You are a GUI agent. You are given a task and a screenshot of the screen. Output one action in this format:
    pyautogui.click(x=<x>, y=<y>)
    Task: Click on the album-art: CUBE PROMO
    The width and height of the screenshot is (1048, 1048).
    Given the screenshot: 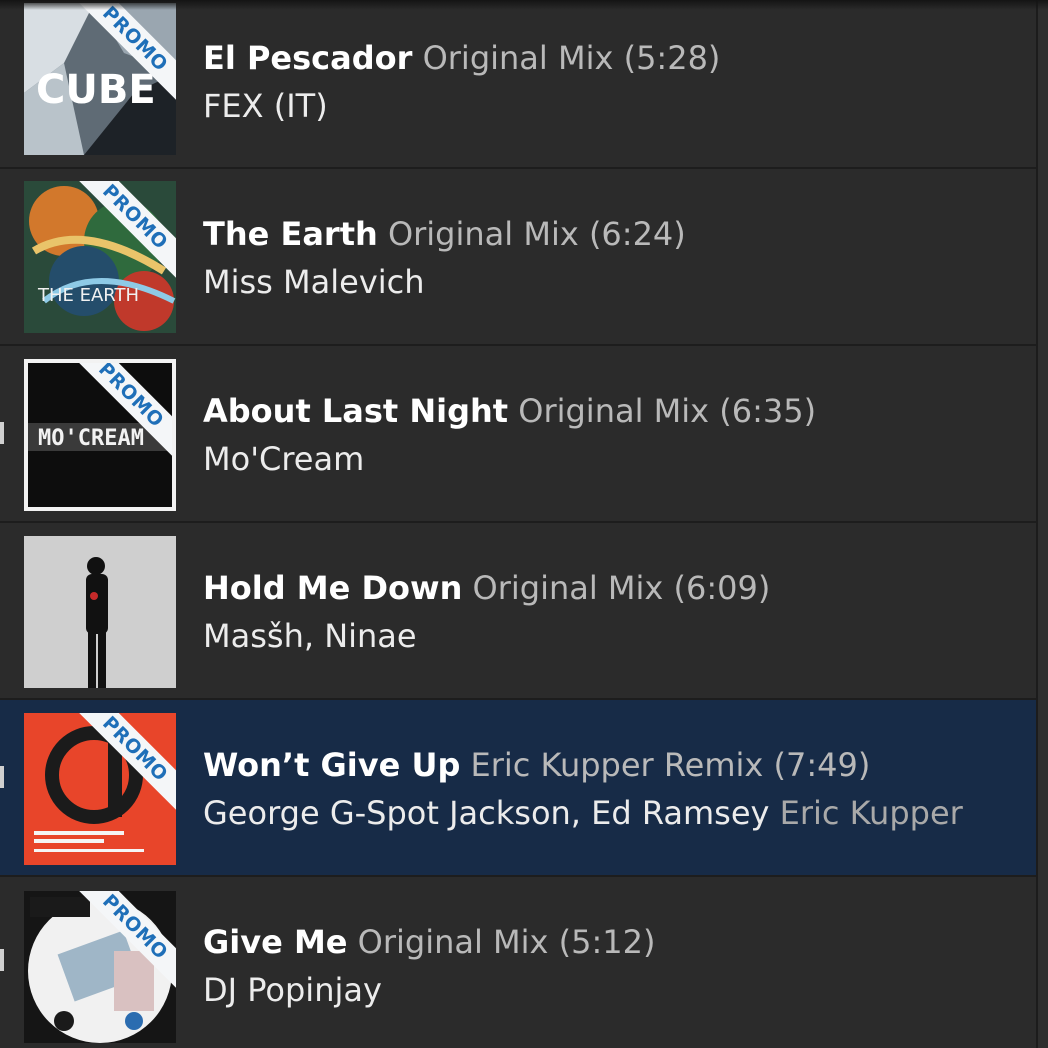 What is the action you would take?
    pyautogui.click(x=100, y=79)
    